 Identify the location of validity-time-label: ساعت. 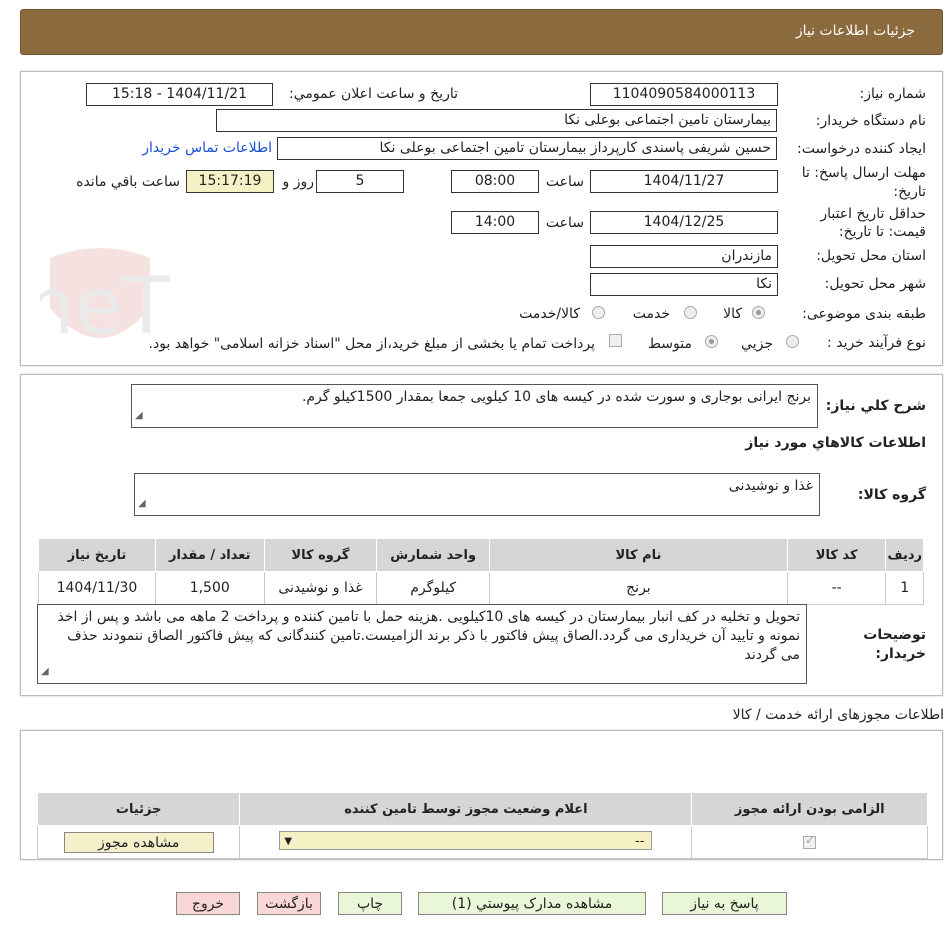
(564, 223).